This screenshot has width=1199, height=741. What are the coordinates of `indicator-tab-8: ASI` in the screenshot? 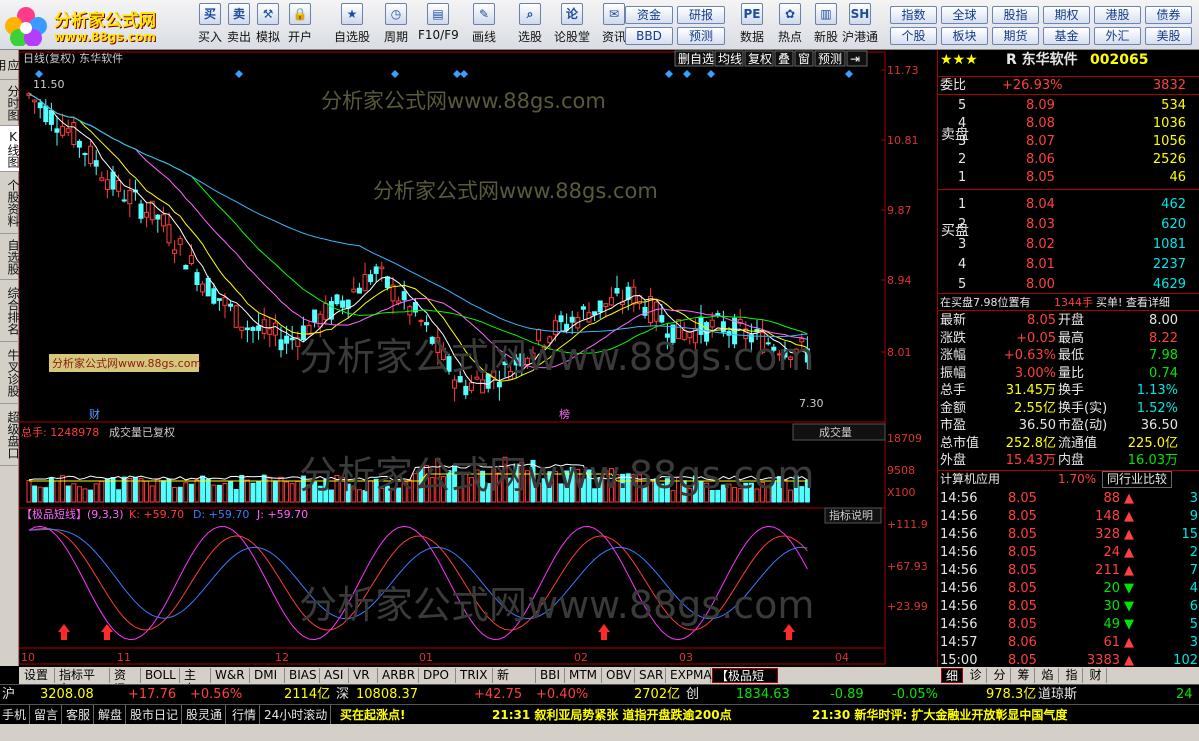 It's located at (335, 675).